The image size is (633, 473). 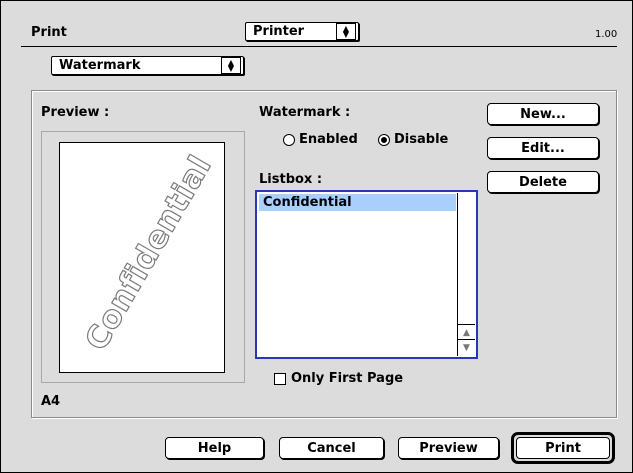 I want to click on checkbox-icon, so click(x=280, y=378).